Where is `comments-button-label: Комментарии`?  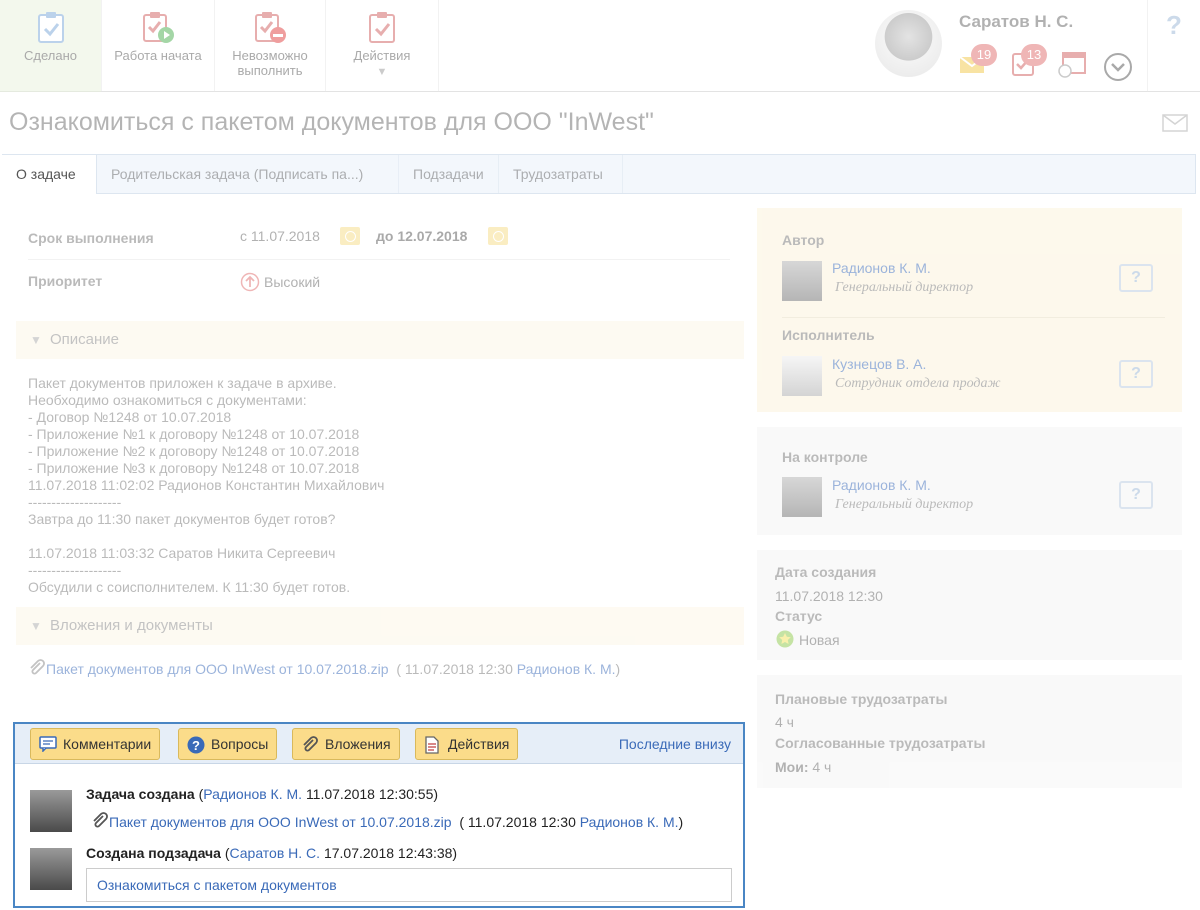 comments-button-label: Комментарии is located at coordinates (107, 744).